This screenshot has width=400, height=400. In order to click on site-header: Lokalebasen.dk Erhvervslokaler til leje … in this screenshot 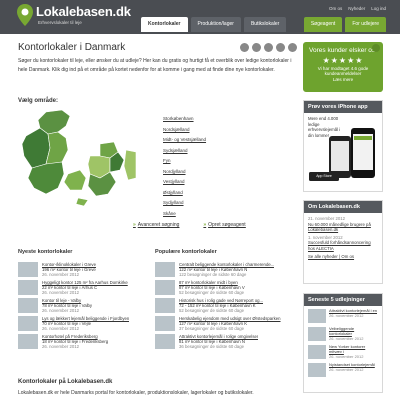, I will do `click(200, 17)`.